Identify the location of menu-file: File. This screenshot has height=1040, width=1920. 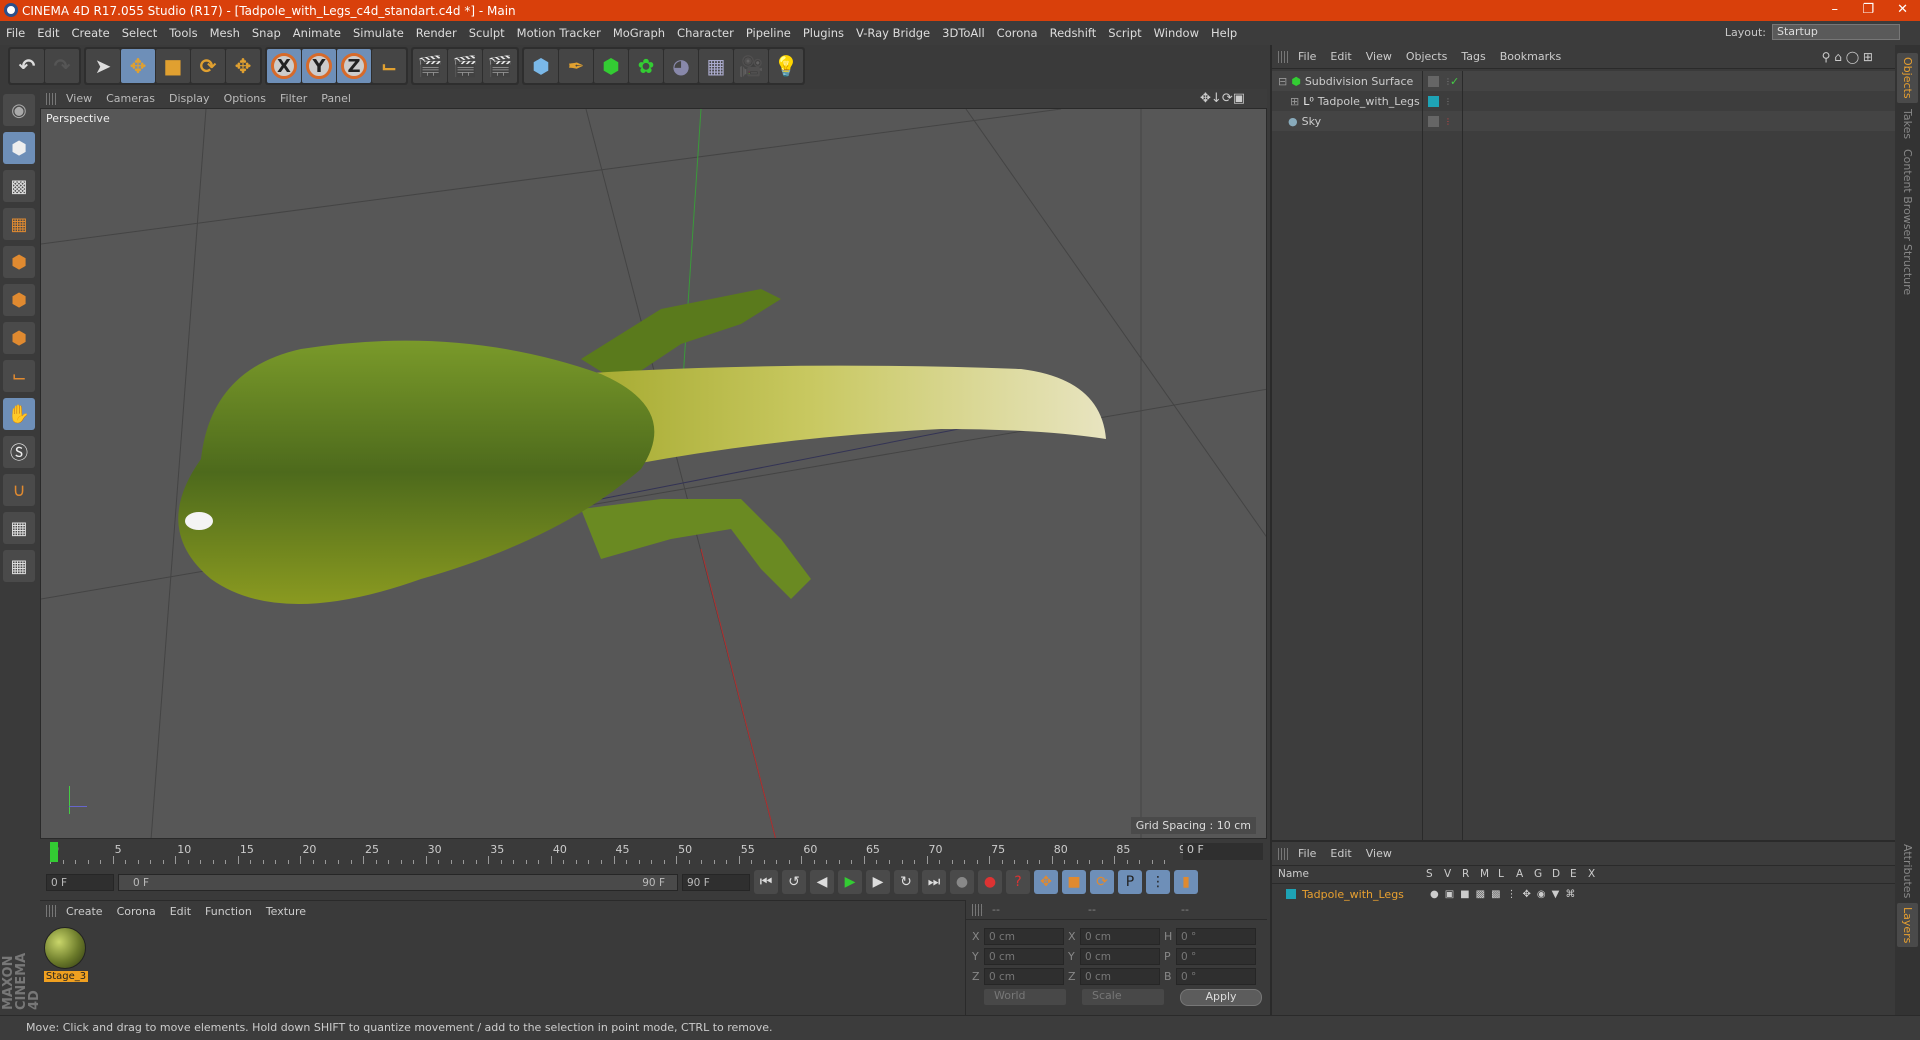
(15, 33).